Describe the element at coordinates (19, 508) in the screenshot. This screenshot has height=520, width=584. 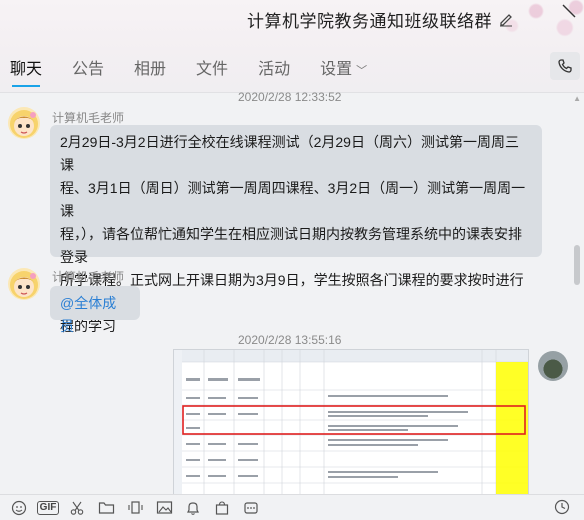
I see `emoji-icon` at that location.